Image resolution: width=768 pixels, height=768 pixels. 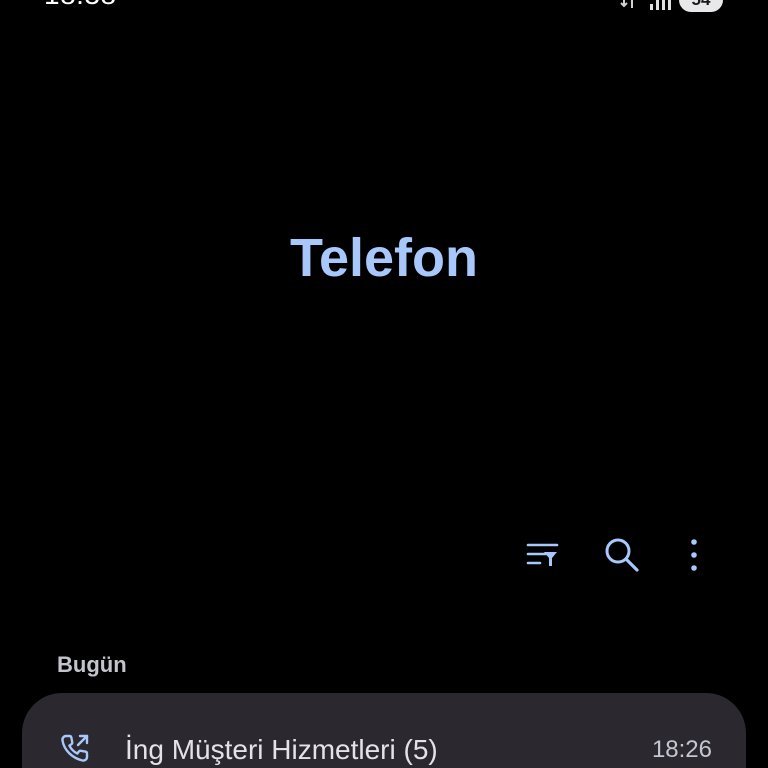 I want to click on outgoing-call-icon, so click(x=75, y=748).